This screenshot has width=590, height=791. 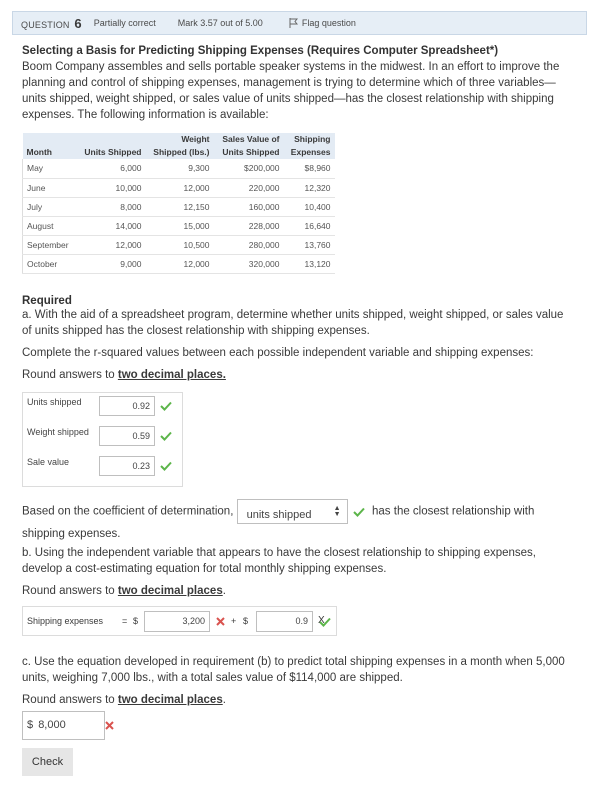 I want to click on select-value: units shipped, so click(x=279, y=515).